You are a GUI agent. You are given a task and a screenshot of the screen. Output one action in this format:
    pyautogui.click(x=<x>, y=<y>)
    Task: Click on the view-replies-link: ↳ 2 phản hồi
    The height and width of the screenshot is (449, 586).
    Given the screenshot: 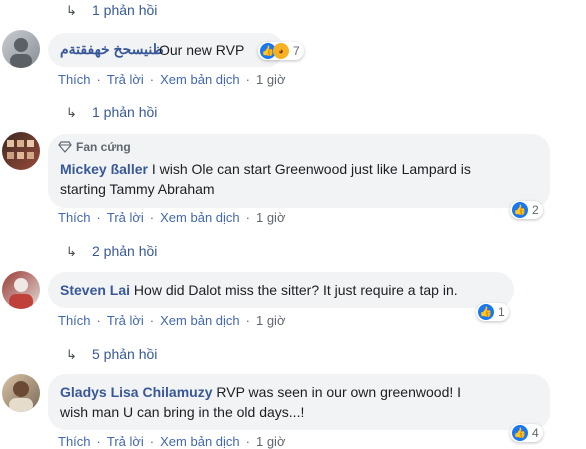 What is the action you would take?
    pyautogui.click(x=111, y=251)
    